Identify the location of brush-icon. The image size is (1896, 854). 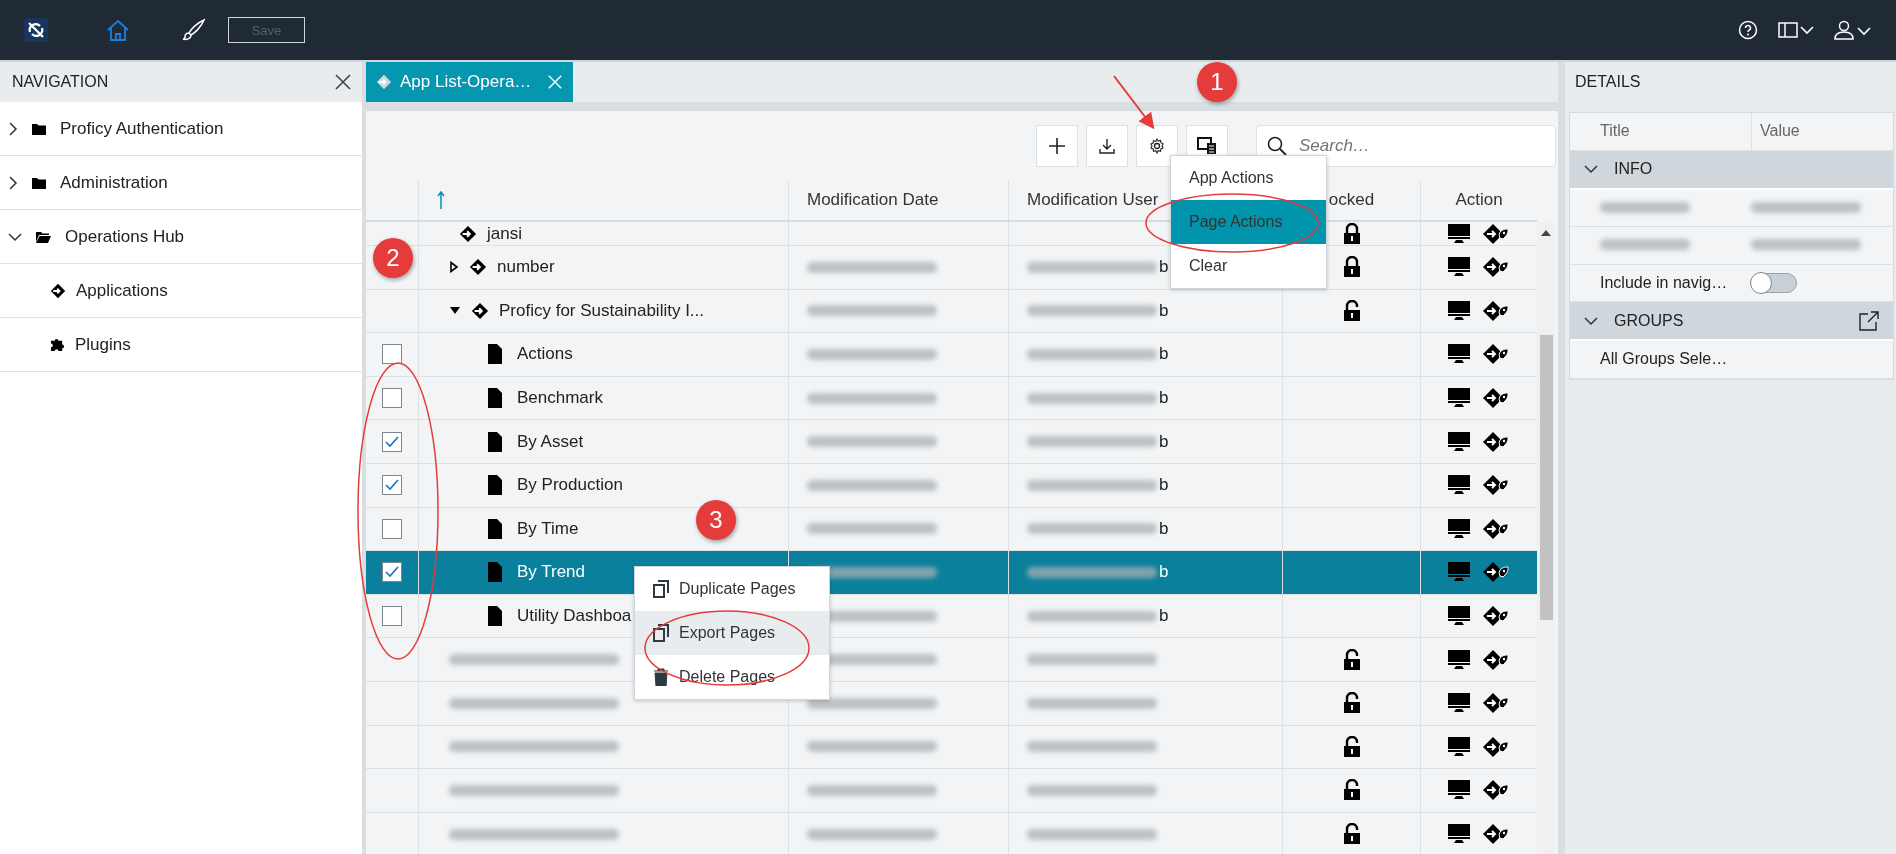
(194, 30).